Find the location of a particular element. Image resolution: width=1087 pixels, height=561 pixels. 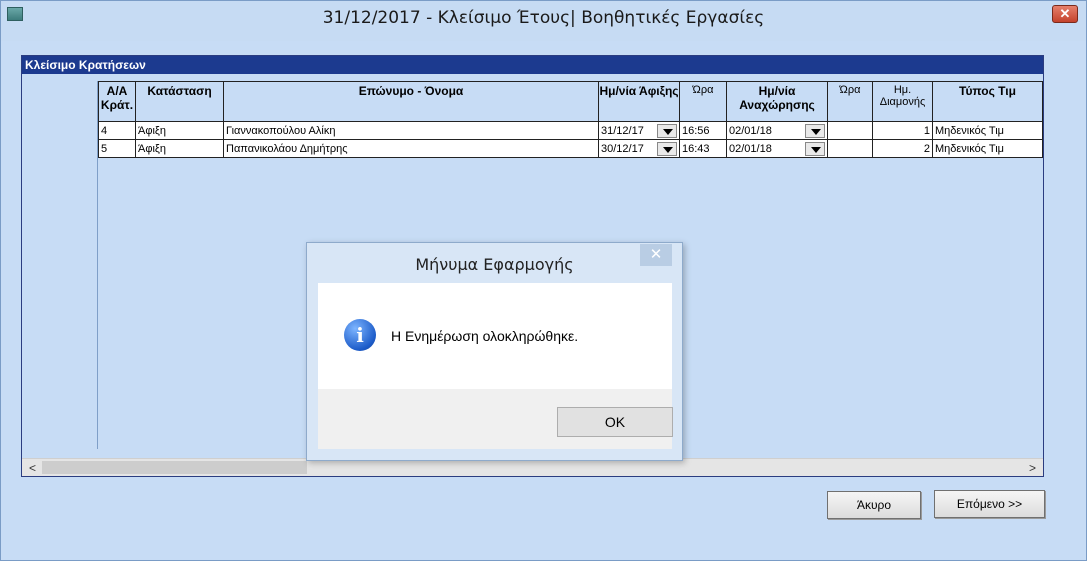

cell-arrival-time: 16:43 is located at coordinates (703, 148).